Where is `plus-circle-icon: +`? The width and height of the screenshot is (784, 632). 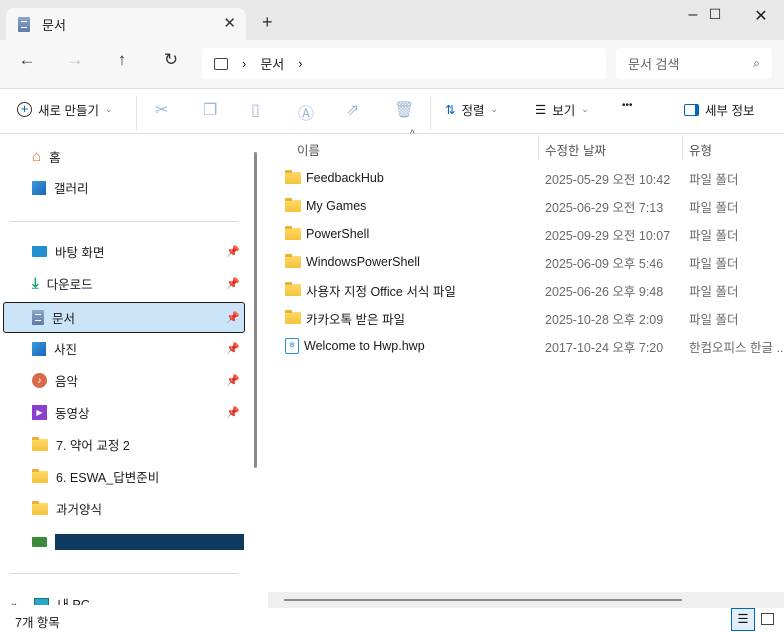 plus-circle-icon: + is located at coordinates (24, 109).